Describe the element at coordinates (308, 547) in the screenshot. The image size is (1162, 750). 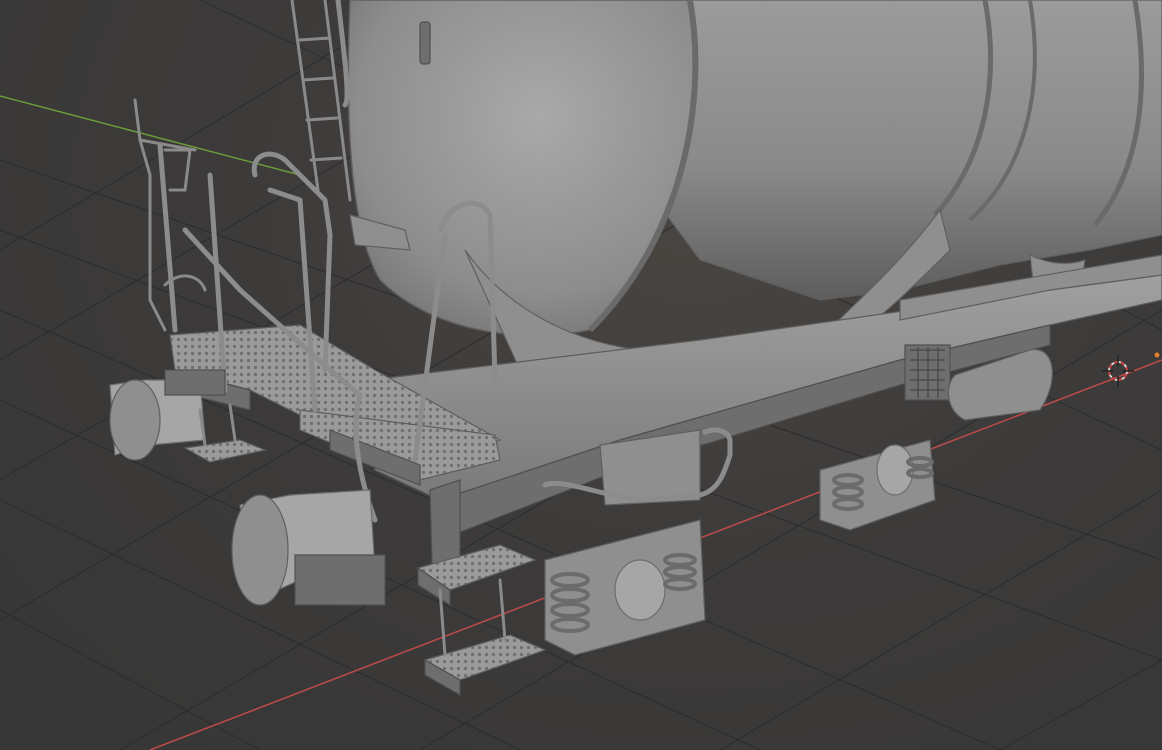
I see `buffer-right` at that location.